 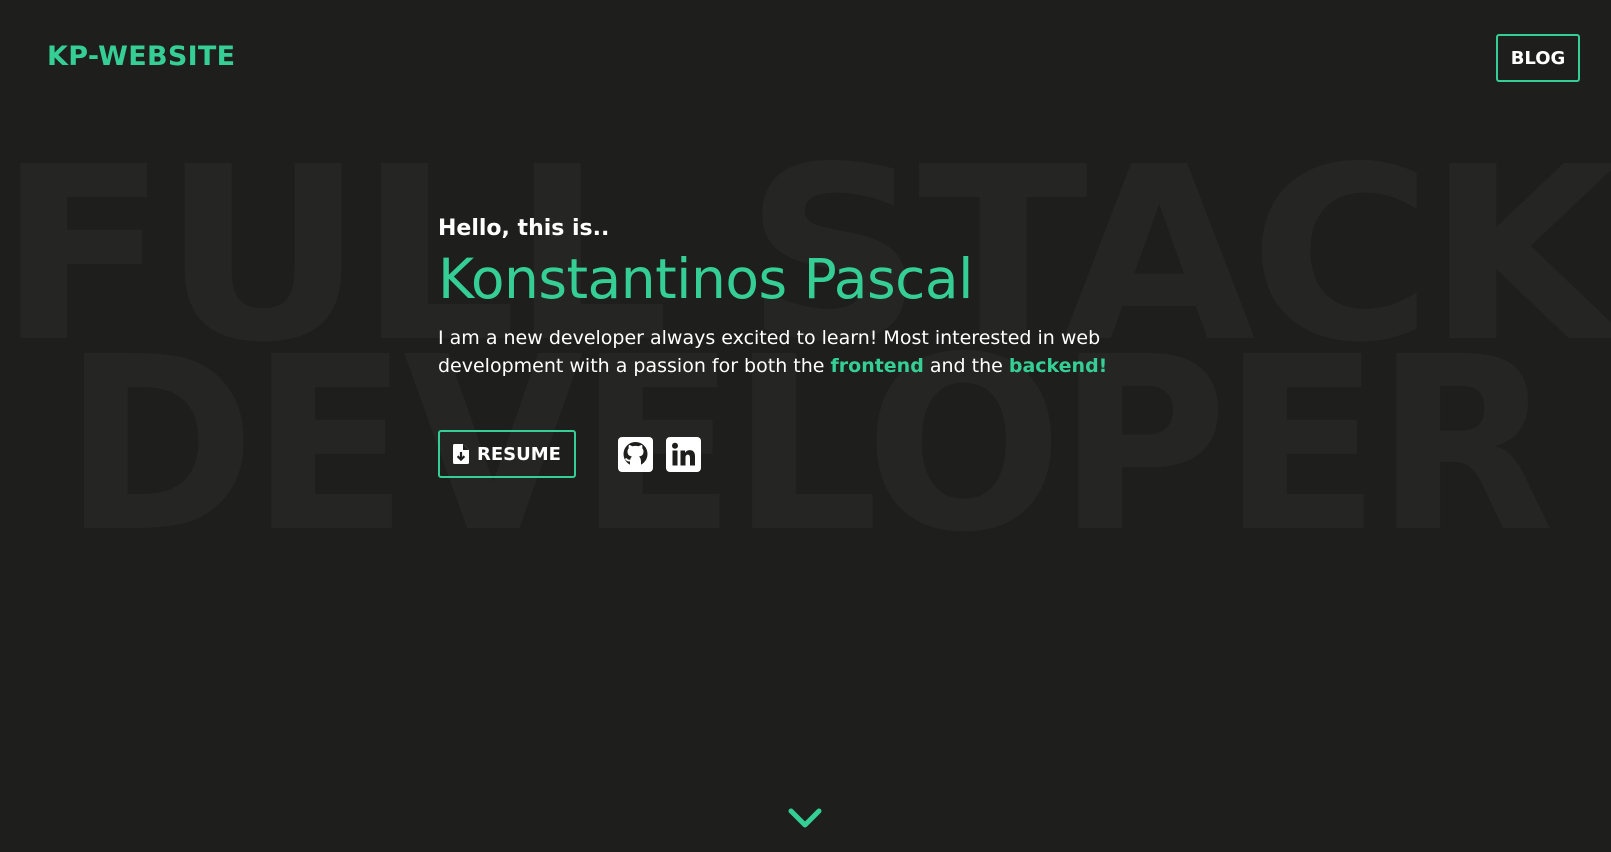 What do you see at coordinates (635, 454) in the screenshot?
I see `github-icon` at bounding box center [635, 454].